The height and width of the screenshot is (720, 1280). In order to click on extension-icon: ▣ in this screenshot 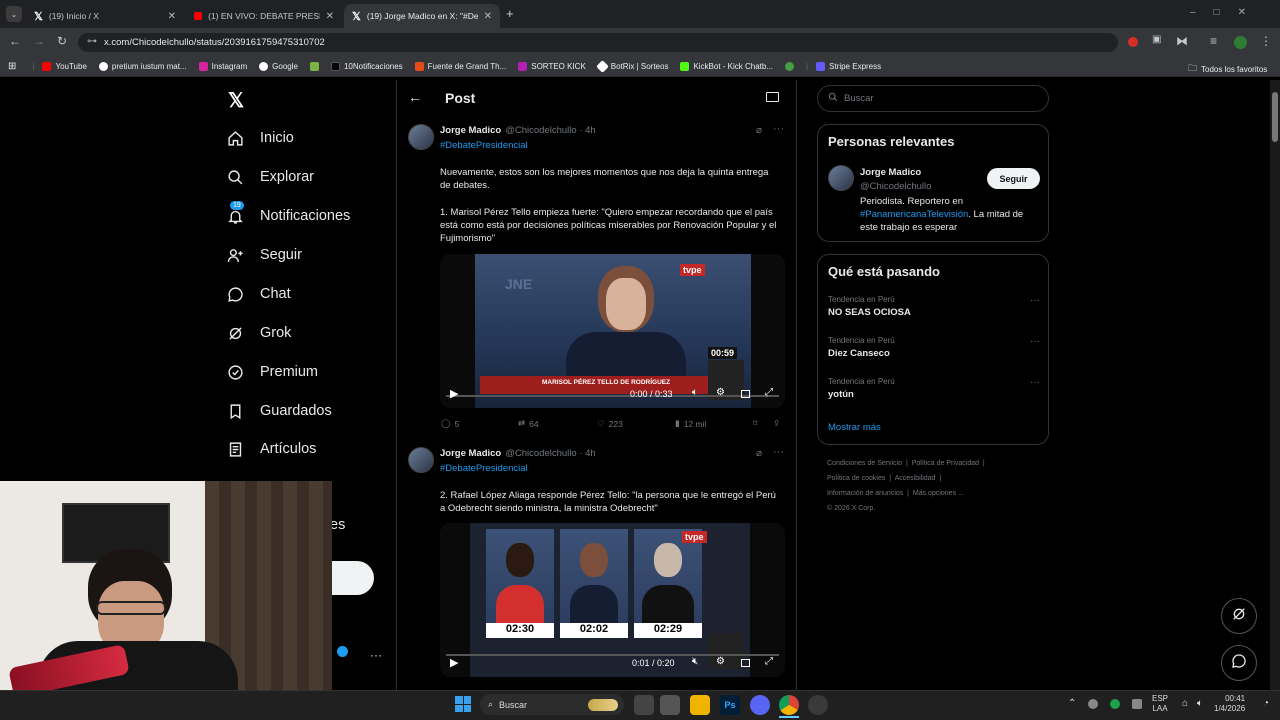, I will do `click(1156, 39)`.